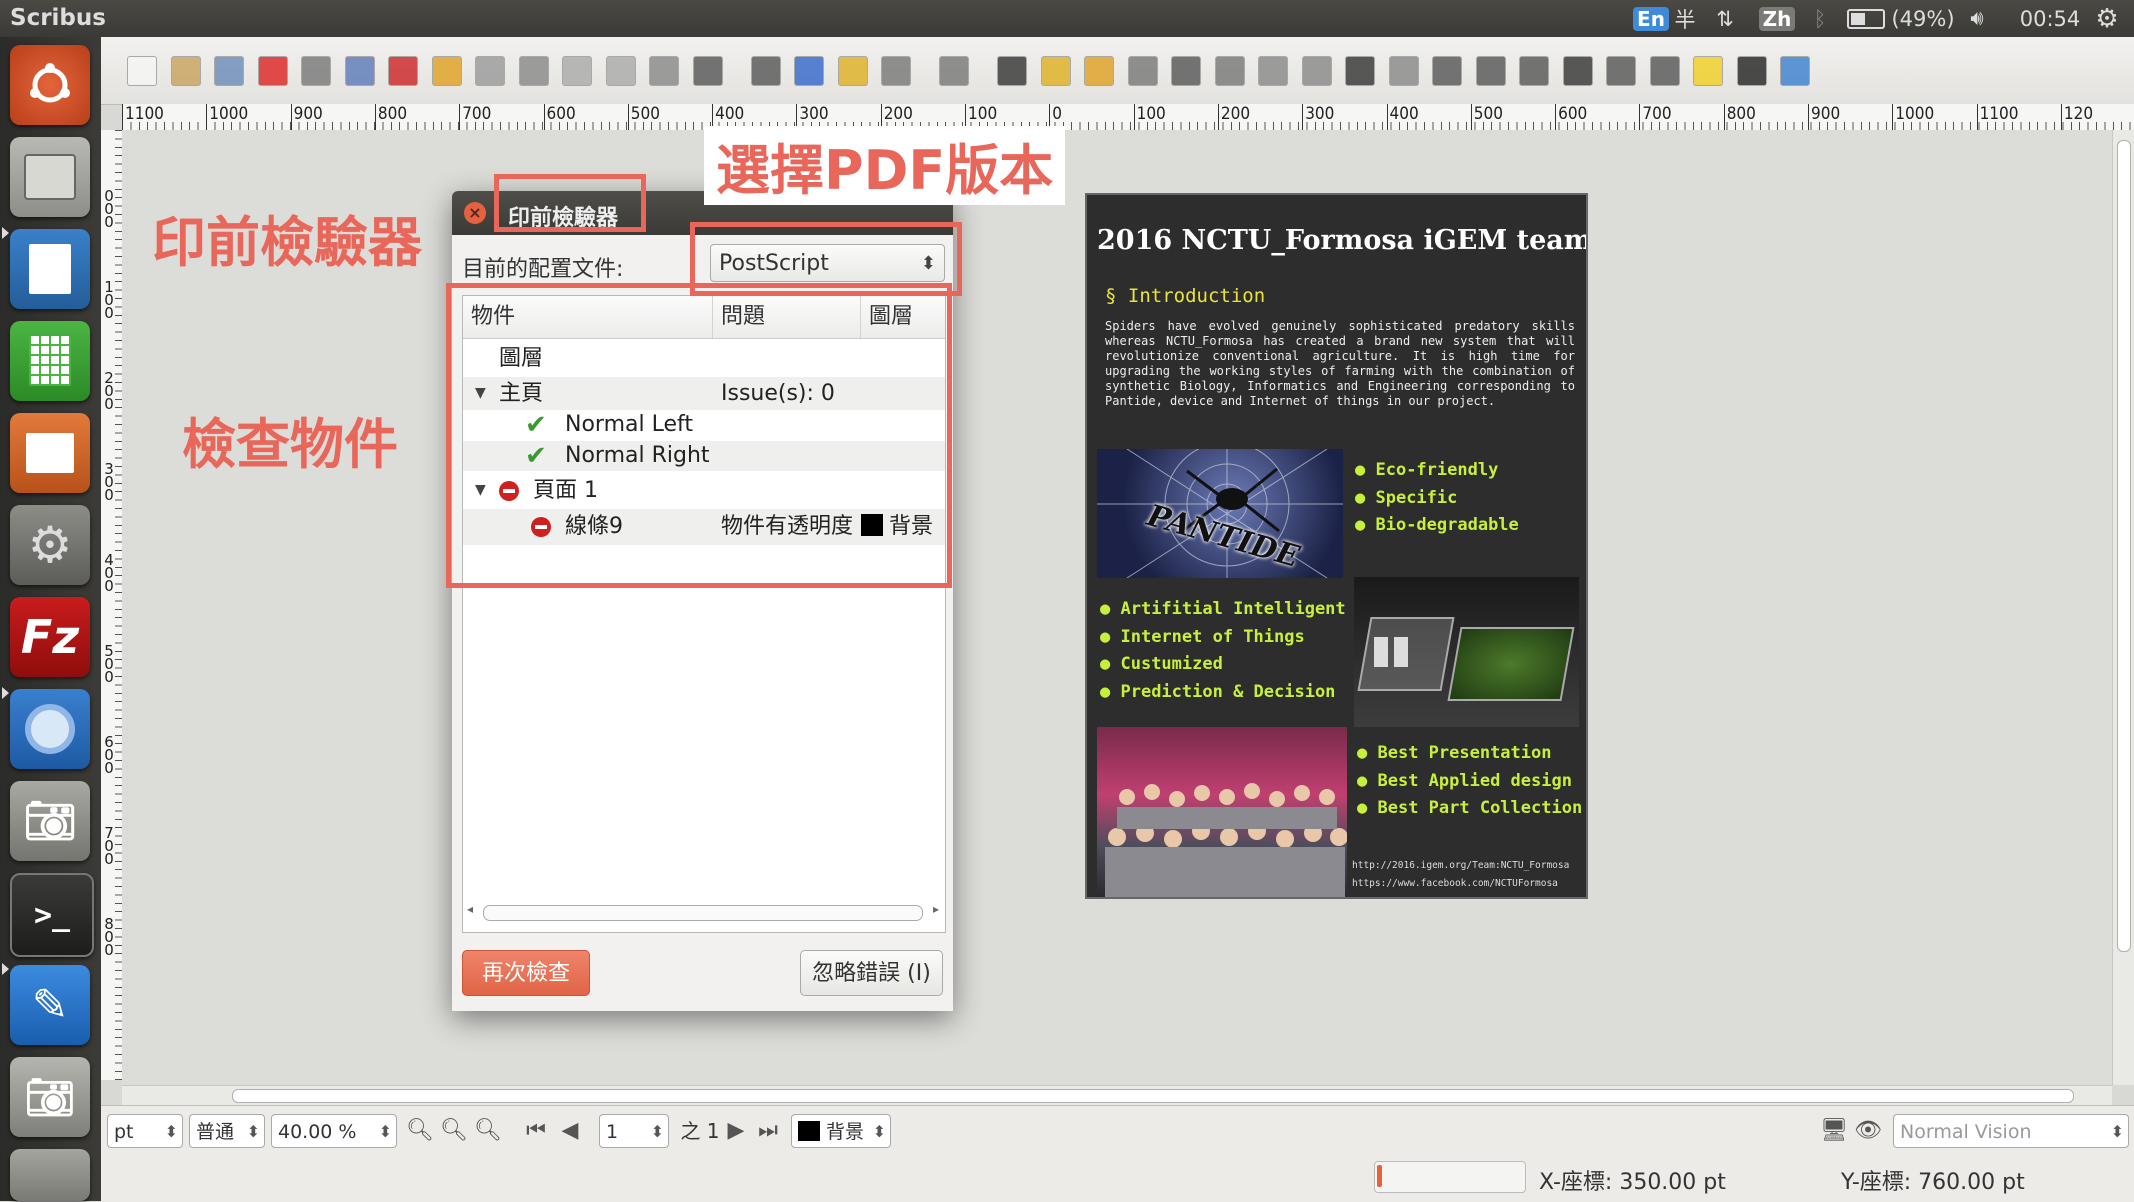 The image size is (2134, 1202). Describe the element at coordinates (1751, 71) in the screenshot. I see `pdf-link-icon` at that location.